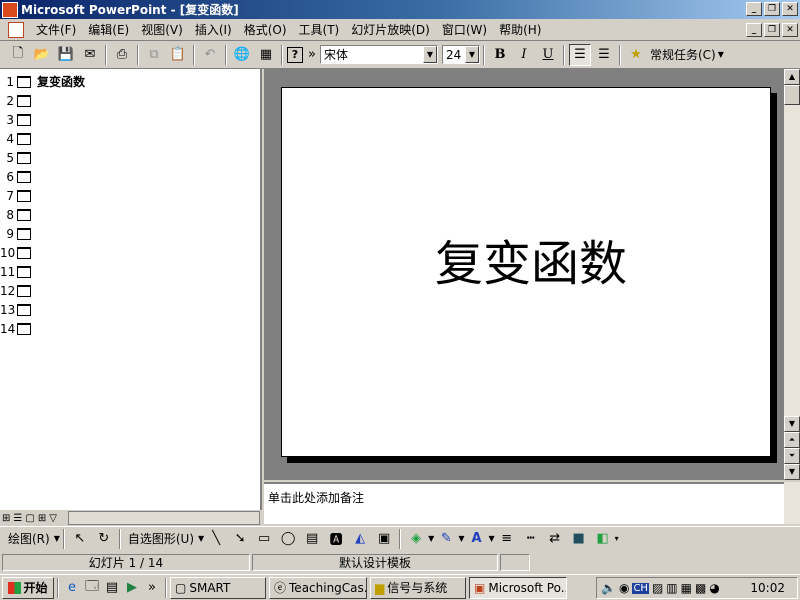 The width and height of the screenshot is (800, 600). What do you see at coordinates (29, 518) in the screenshot?
I see `slide-view-icon: ▢` at bounding box center [29, 518].